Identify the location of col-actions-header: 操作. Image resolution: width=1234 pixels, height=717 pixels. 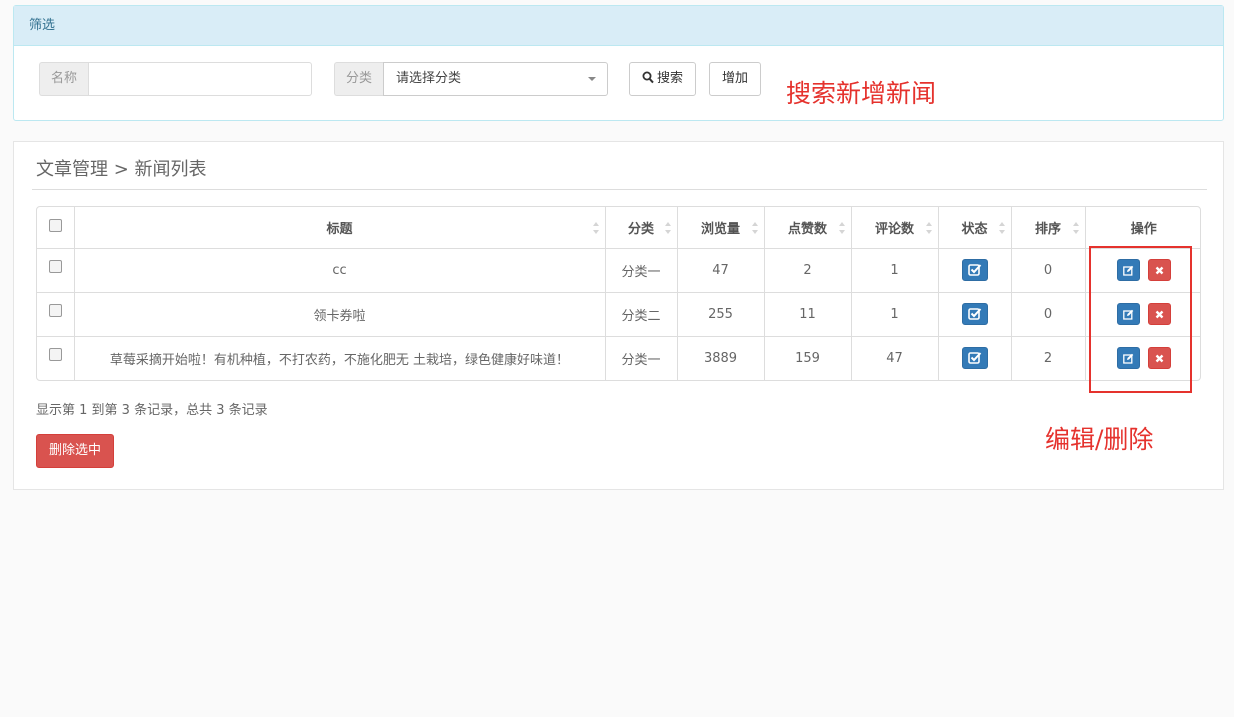
(1142, 227).